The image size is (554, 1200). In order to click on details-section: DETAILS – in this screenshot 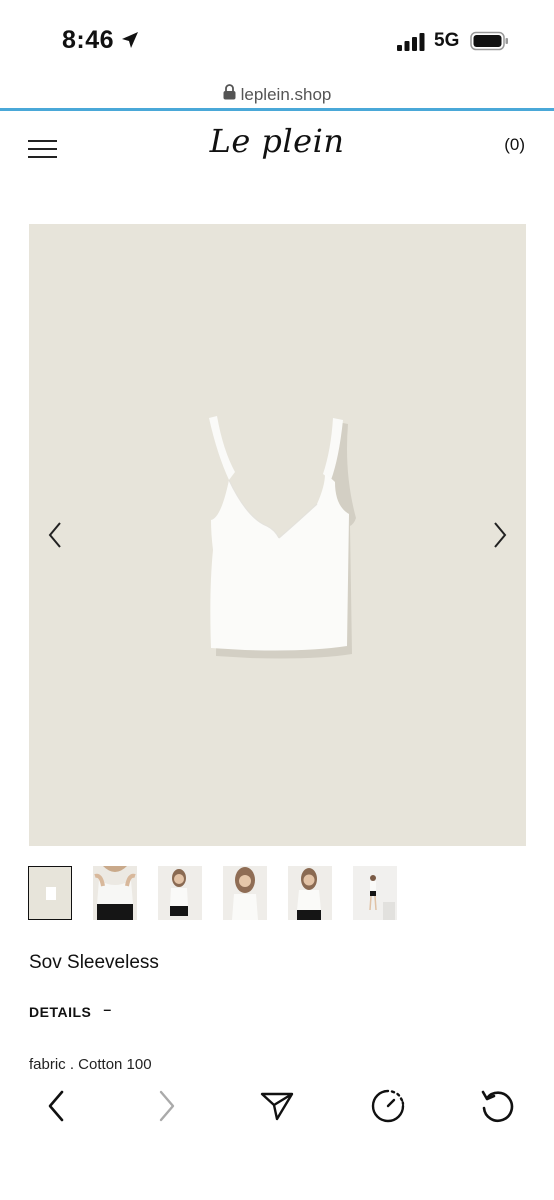, I will do `click(70, 1010)`.